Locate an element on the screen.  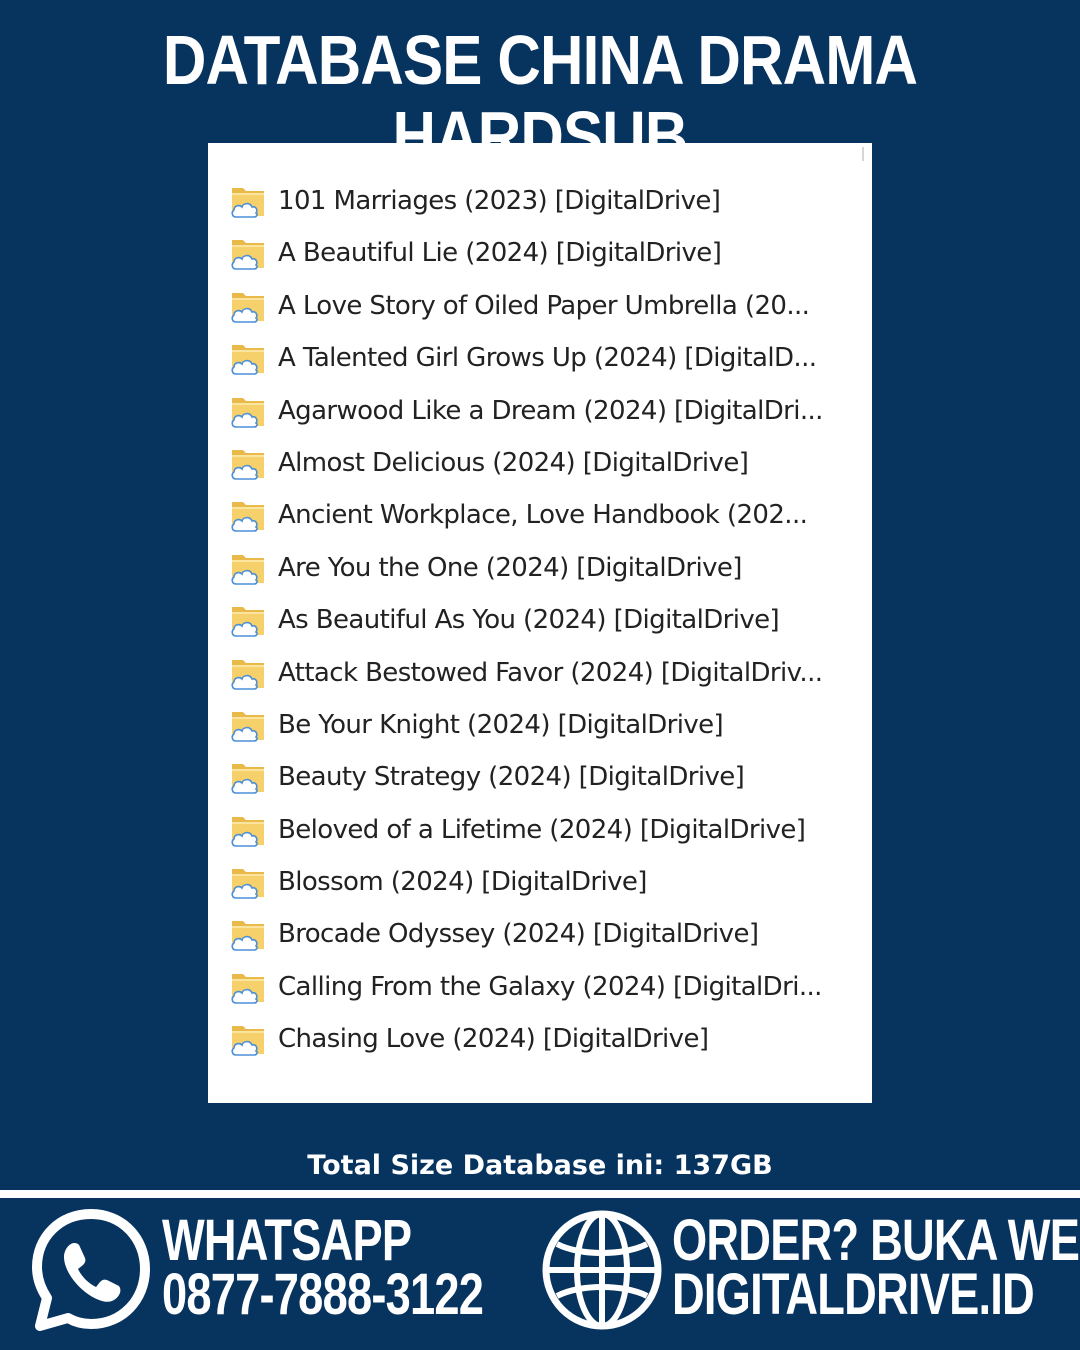
folder-name: A Beautiful Lie (2024) [DigitalDrive] is located at coordinates (500, 253).